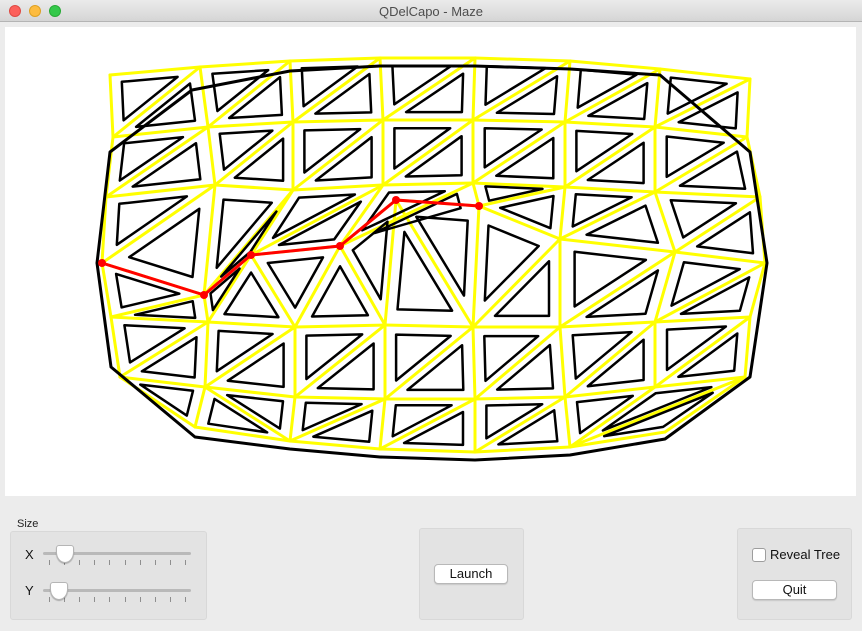 The height and width of the screenshot is (631, 862). I want to click on options-group, so click(794, 574).